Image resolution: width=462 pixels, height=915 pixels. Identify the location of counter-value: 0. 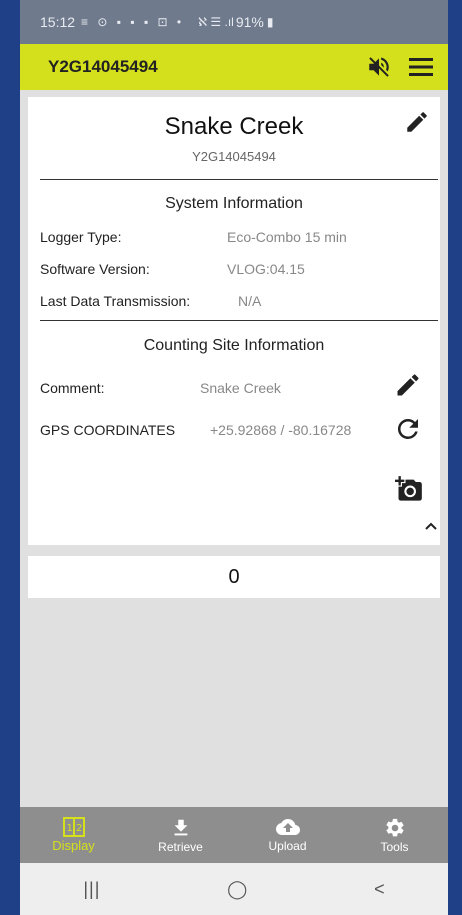
(234, 576).